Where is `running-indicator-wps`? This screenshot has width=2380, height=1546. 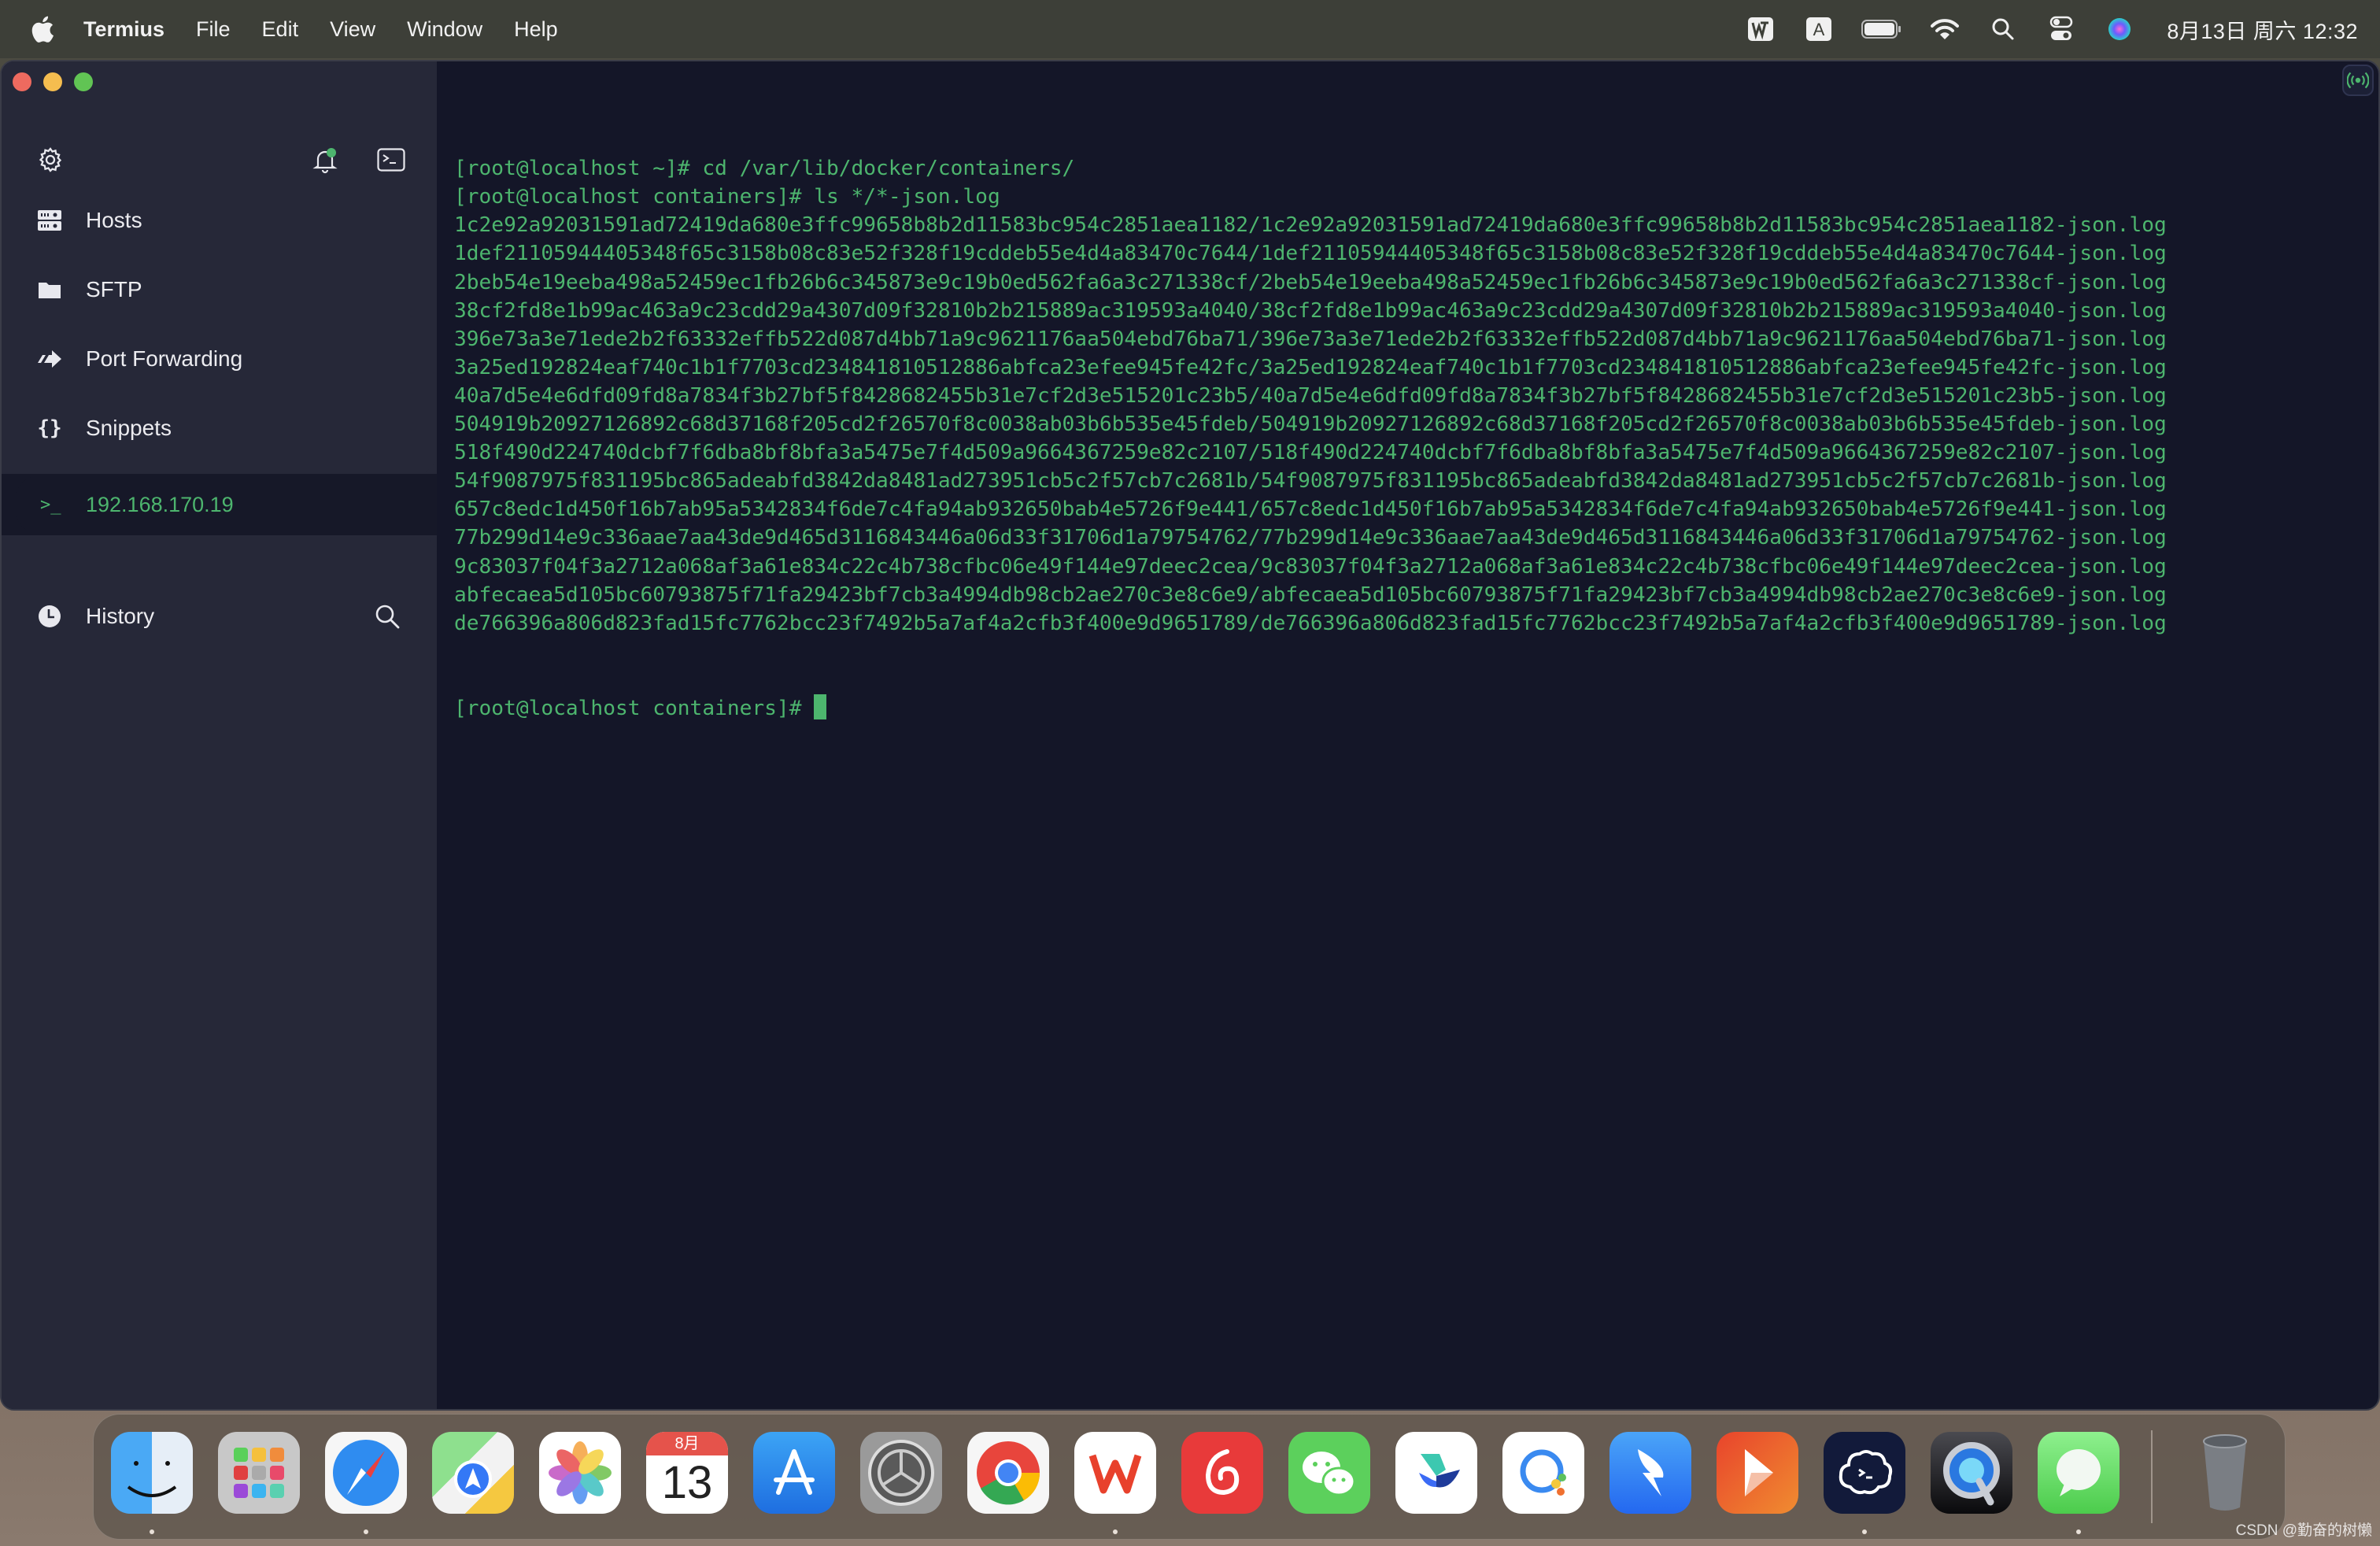 running-indicator-wps is located at coordinates (1115, 1532).